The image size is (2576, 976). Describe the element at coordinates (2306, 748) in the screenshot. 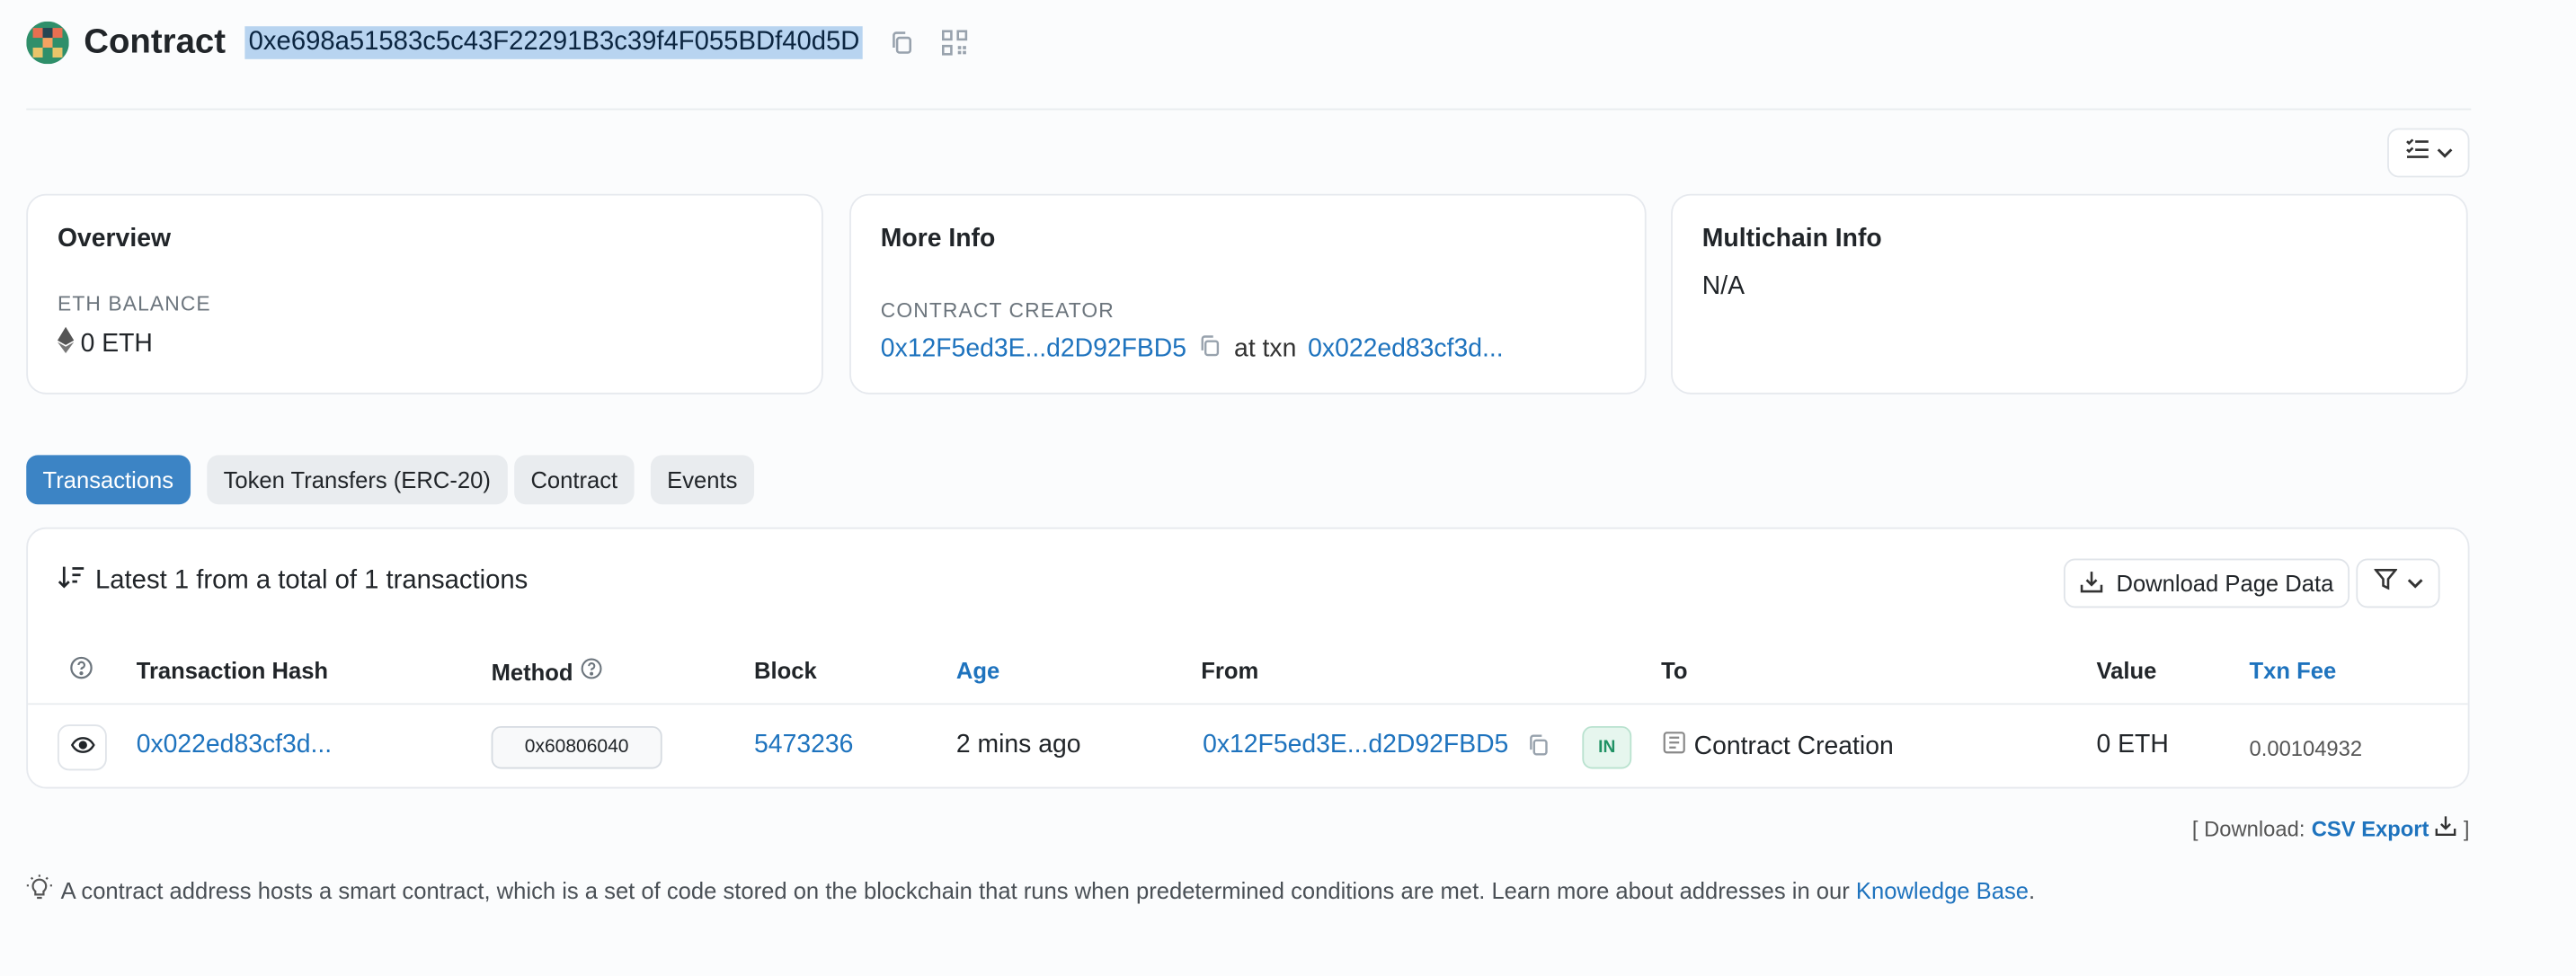

I see `row-txn-fee: 0.00104932` at that location.